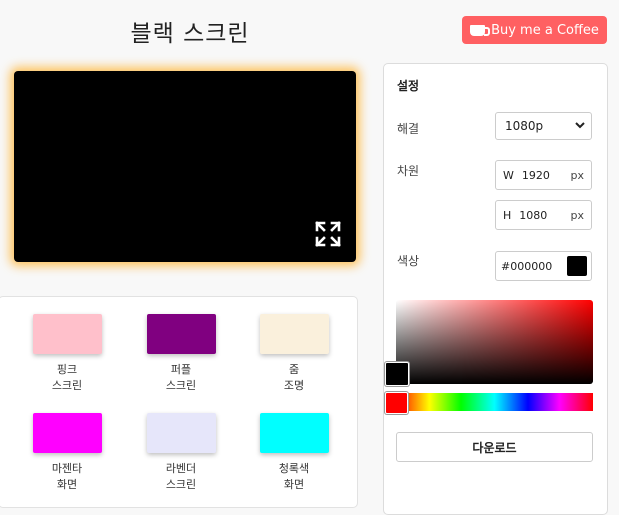 This screenshot has width=619, height=515. I want to click on swatch-label: 퍼플 스크린, so click(181, 377).